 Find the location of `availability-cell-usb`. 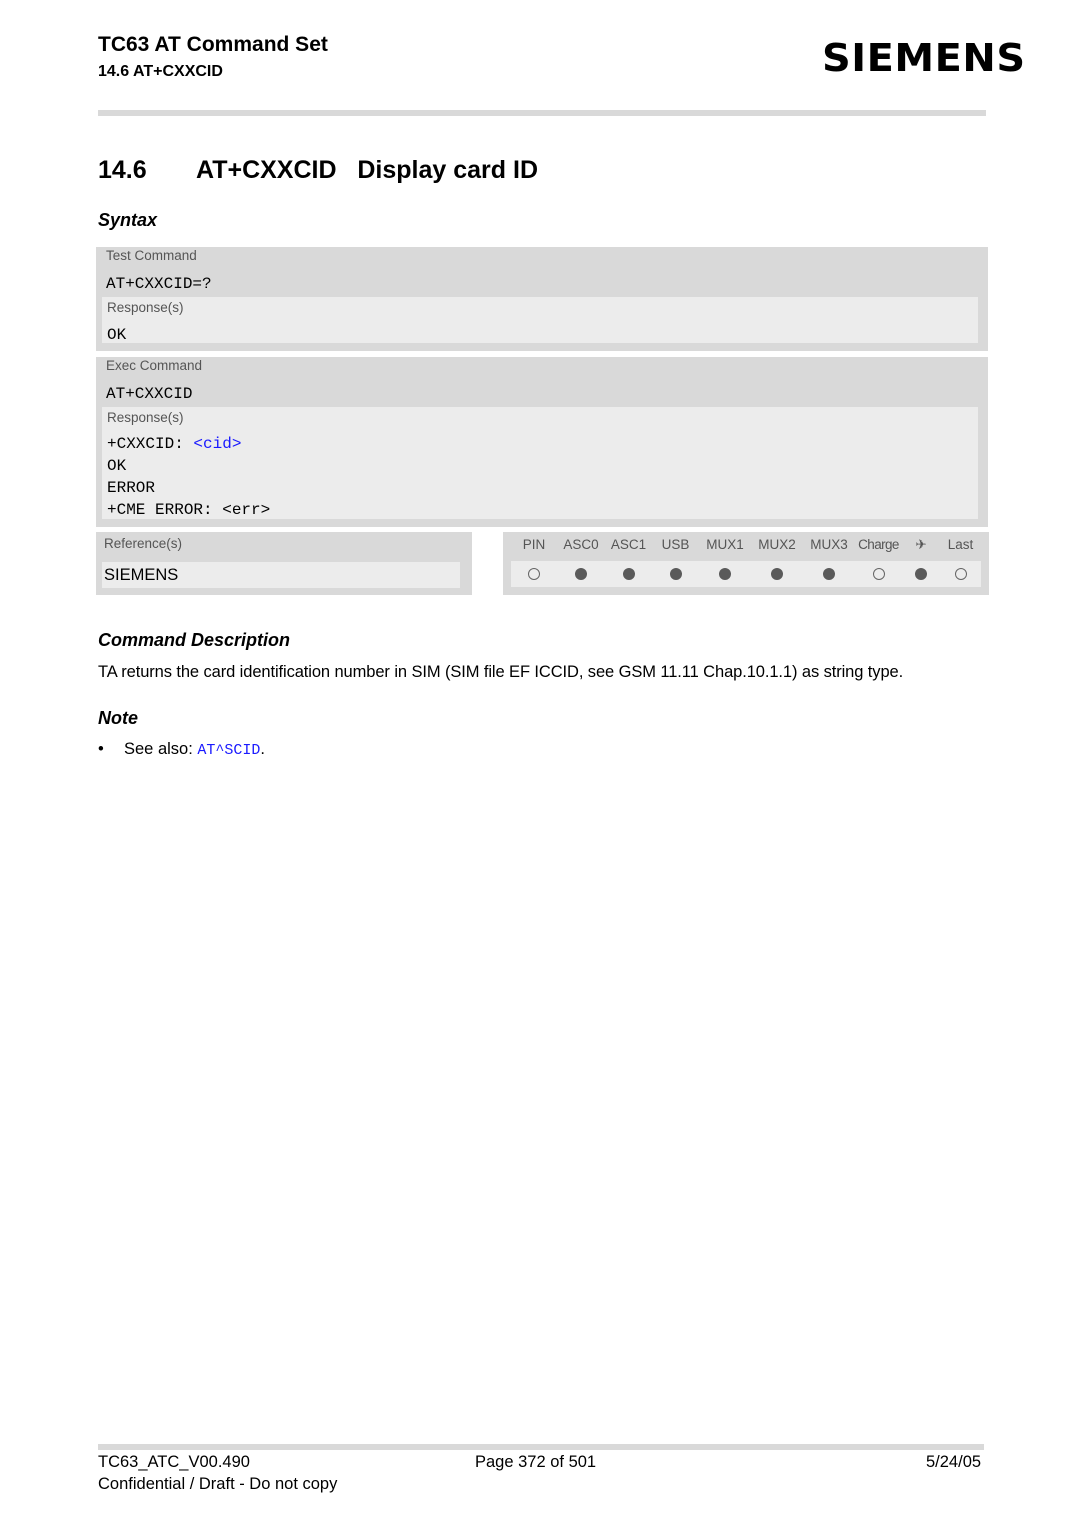

availability-cell-usb is located at coordinates (675, 574).